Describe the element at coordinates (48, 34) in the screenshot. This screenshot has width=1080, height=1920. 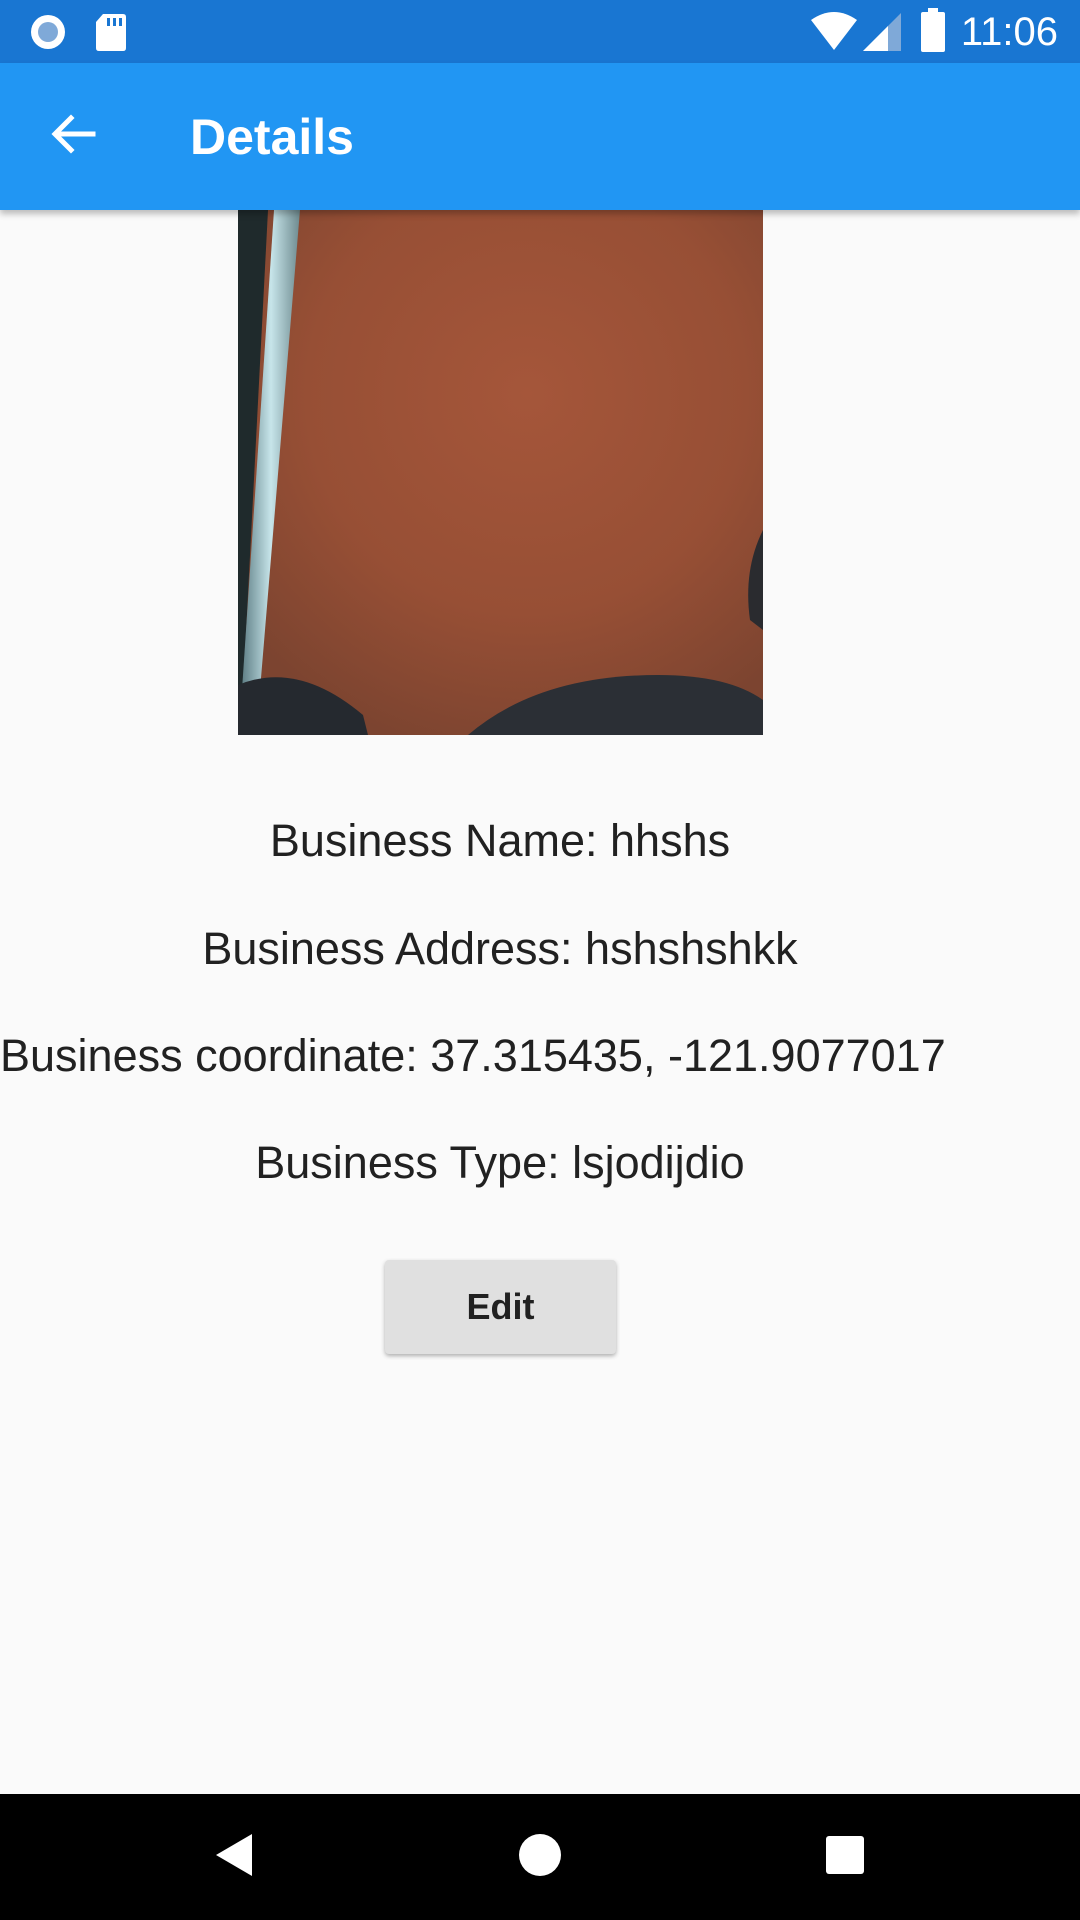
I see `recording-icon` at that location.